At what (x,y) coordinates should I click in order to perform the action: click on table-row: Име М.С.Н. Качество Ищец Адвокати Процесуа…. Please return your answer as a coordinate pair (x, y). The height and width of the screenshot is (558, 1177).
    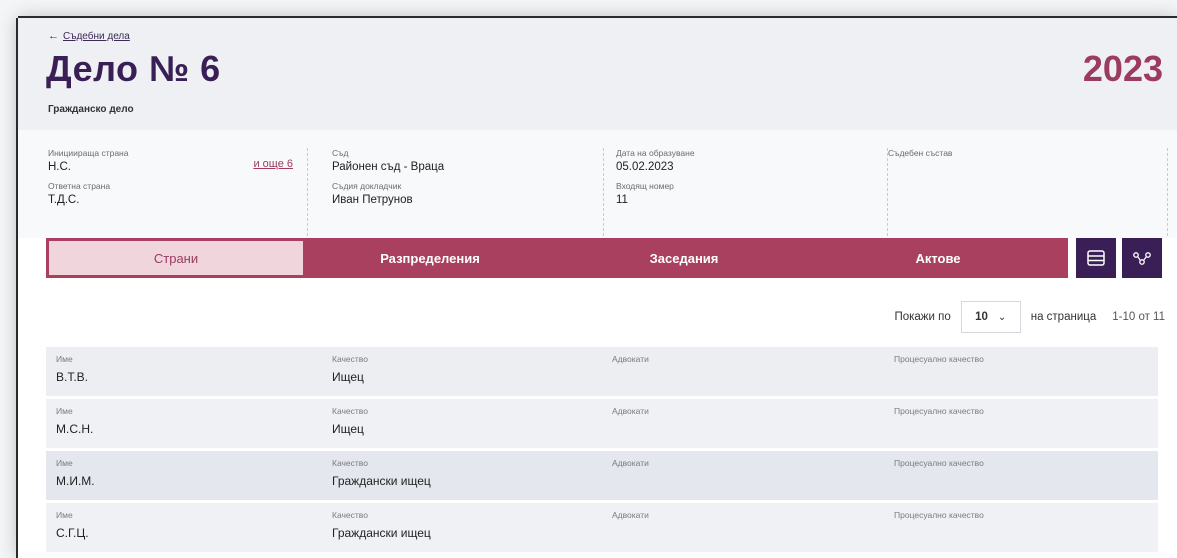
    Looking at the image, I should click on (602, 423).